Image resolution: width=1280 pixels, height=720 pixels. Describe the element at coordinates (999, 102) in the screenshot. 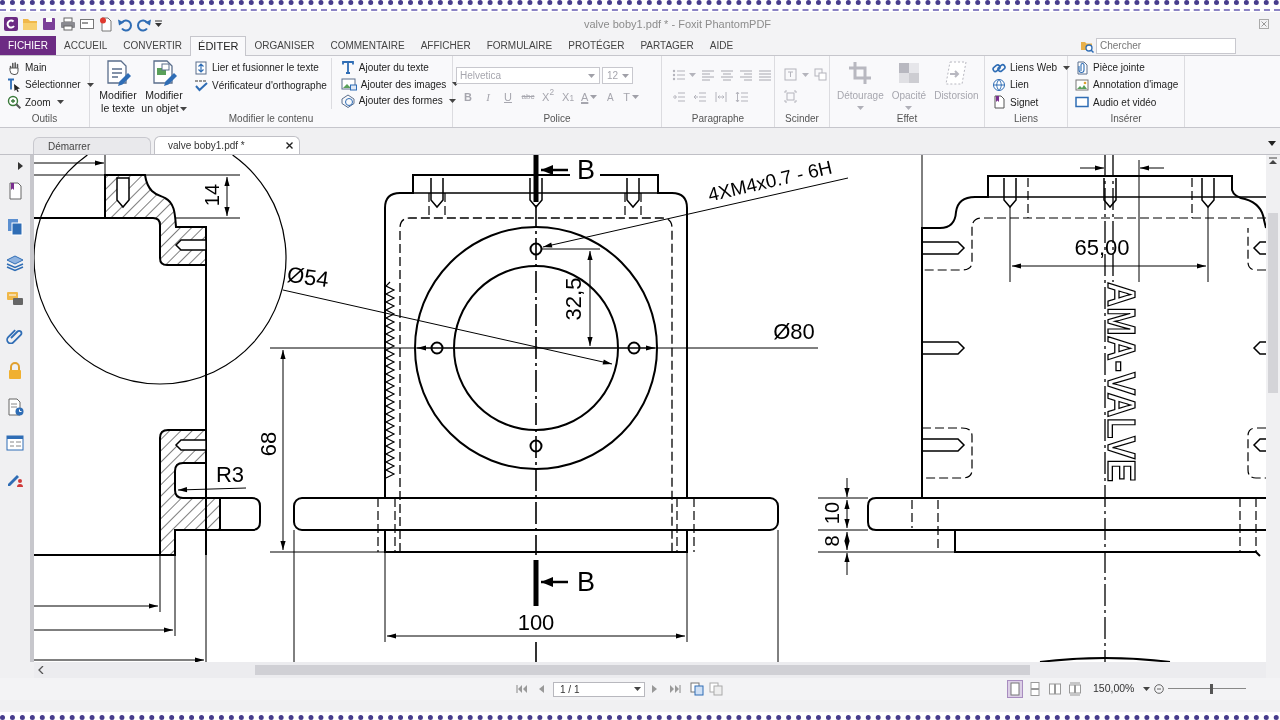

I see `bookmark-icon` at that location.